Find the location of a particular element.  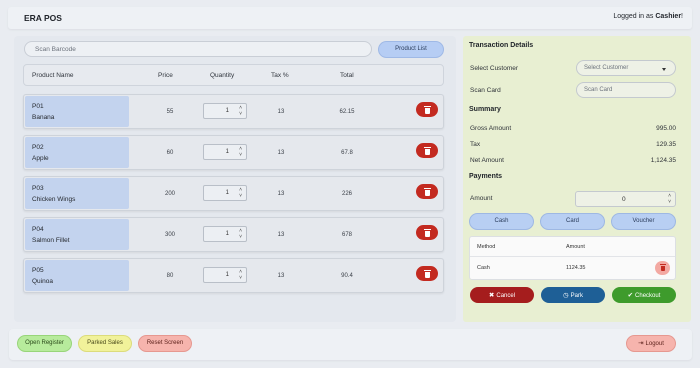

tax-value: 129.35 is located at coordinates (666, 144).